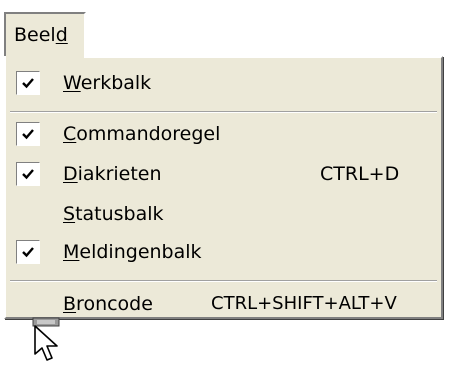 This screenshot has width=450, height=365. Describe the element at coordinates (41, 35) in the screenshot. I see `menu-beeld-label: Beeld` at that location.